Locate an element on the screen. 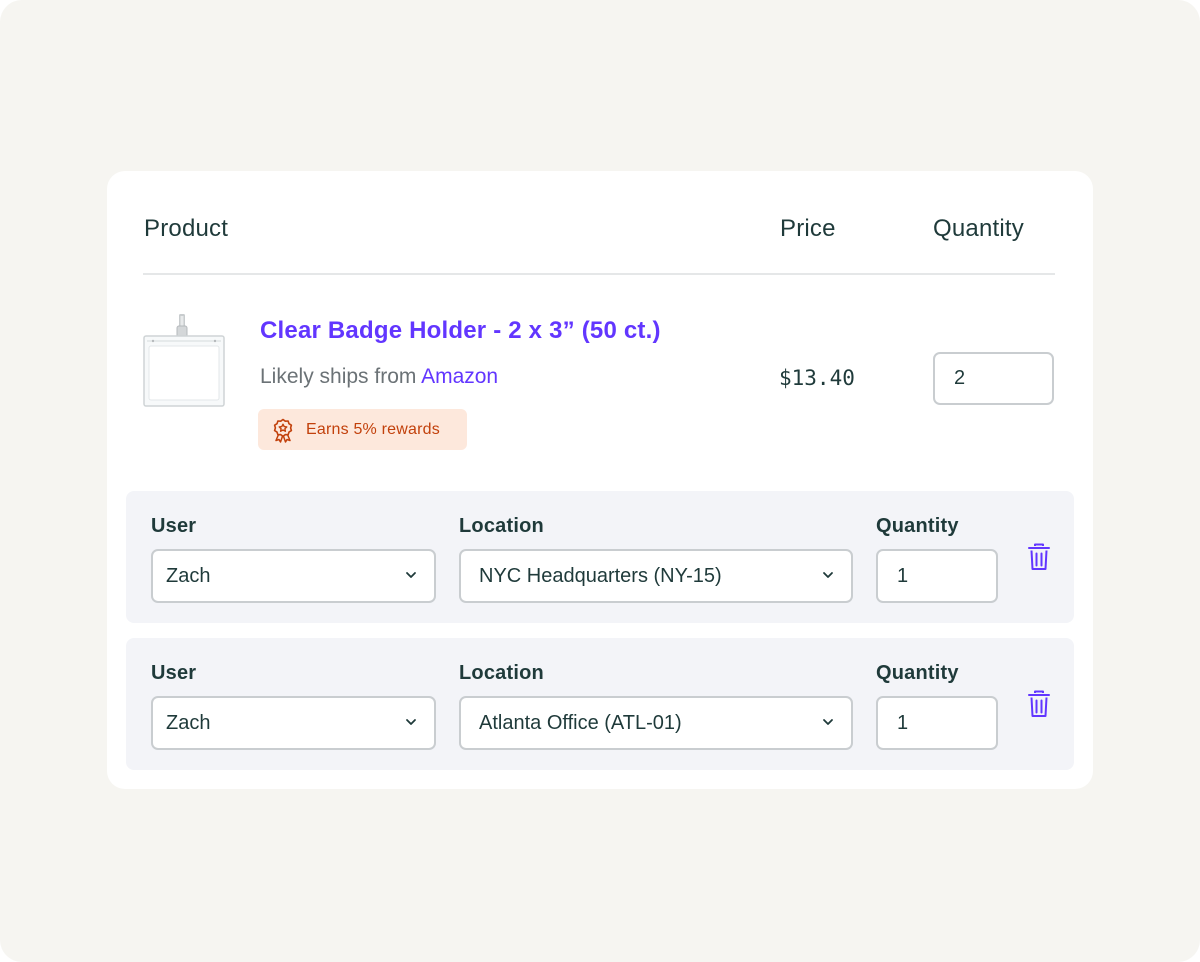 Image resolution: width=1200 pixels, height=962 pixels. header-divider is located at coordinates (599, 274).